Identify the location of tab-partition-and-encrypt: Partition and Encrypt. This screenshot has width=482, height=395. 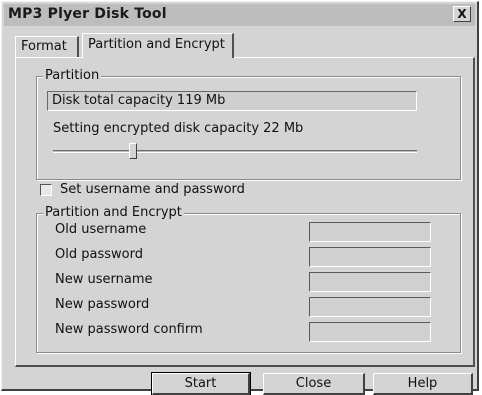
(158, 45).